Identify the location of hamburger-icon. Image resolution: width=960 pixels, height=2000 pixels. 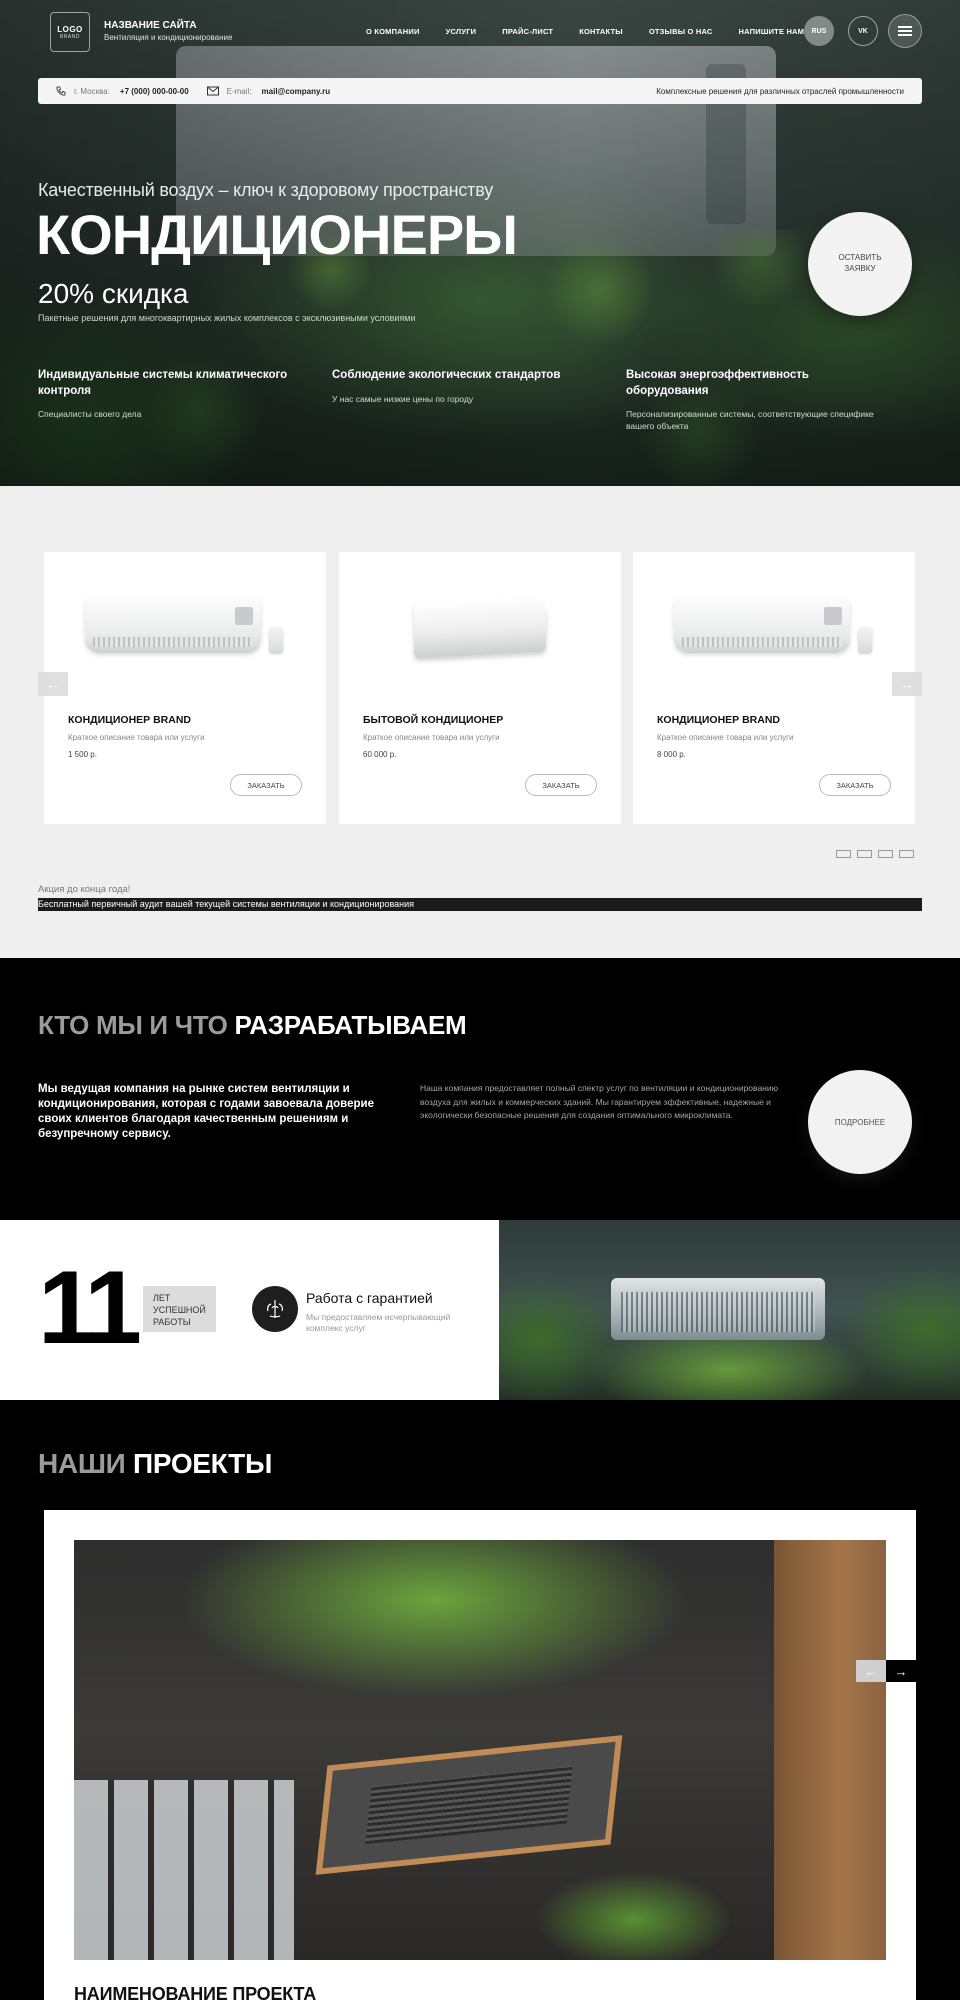
(905, 31).